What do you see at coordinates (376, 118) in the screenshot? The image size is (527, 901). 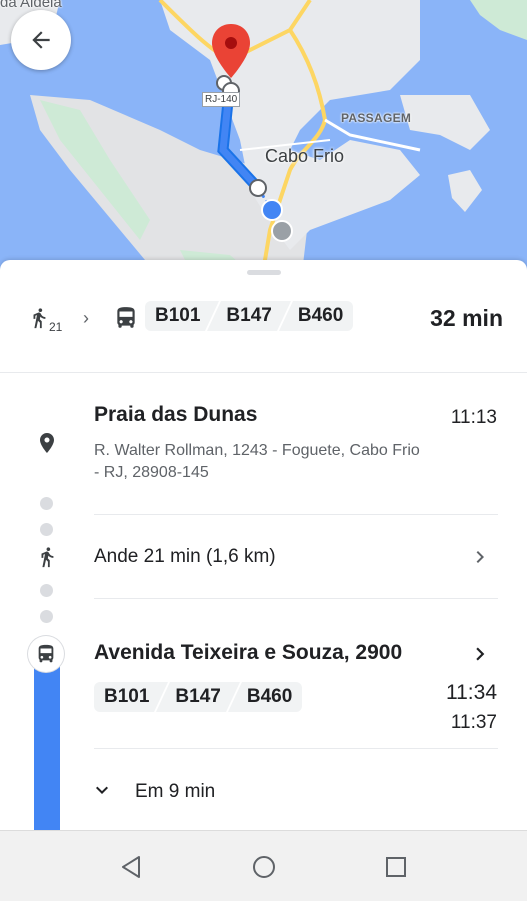 I see `map-label-passagem: PASSAGEM` at bounding box center [376, 118].